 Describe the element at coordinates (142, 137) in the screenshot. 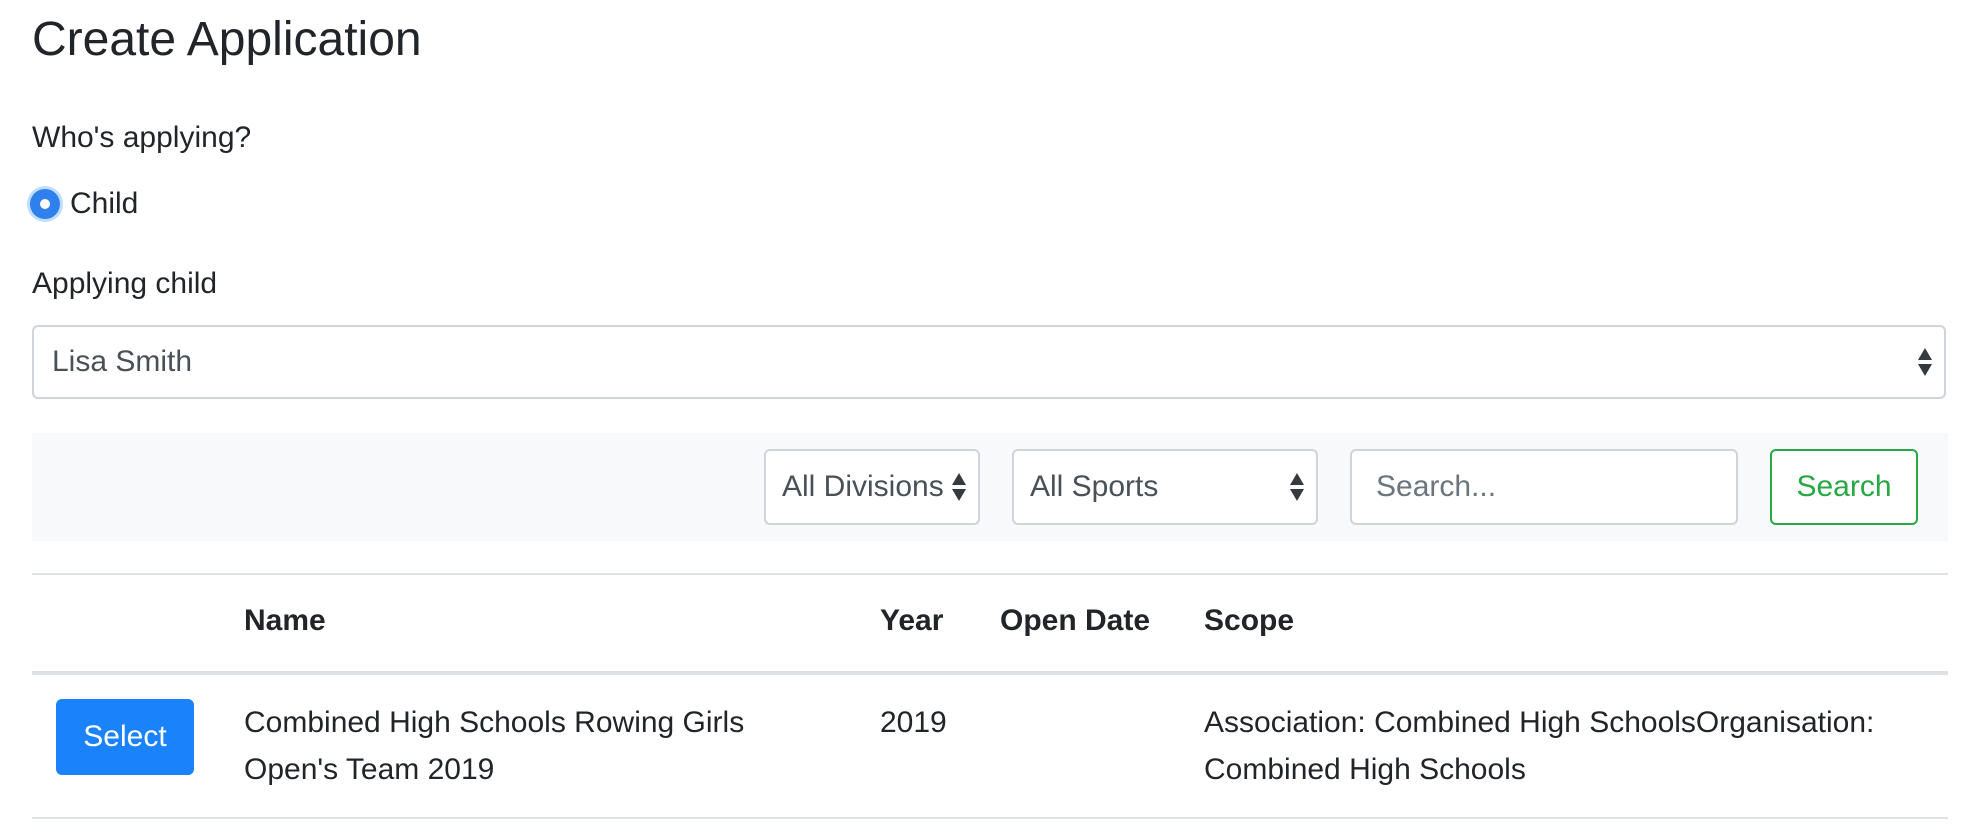

I see `applicant-question-label: Who's applying?` at that location.